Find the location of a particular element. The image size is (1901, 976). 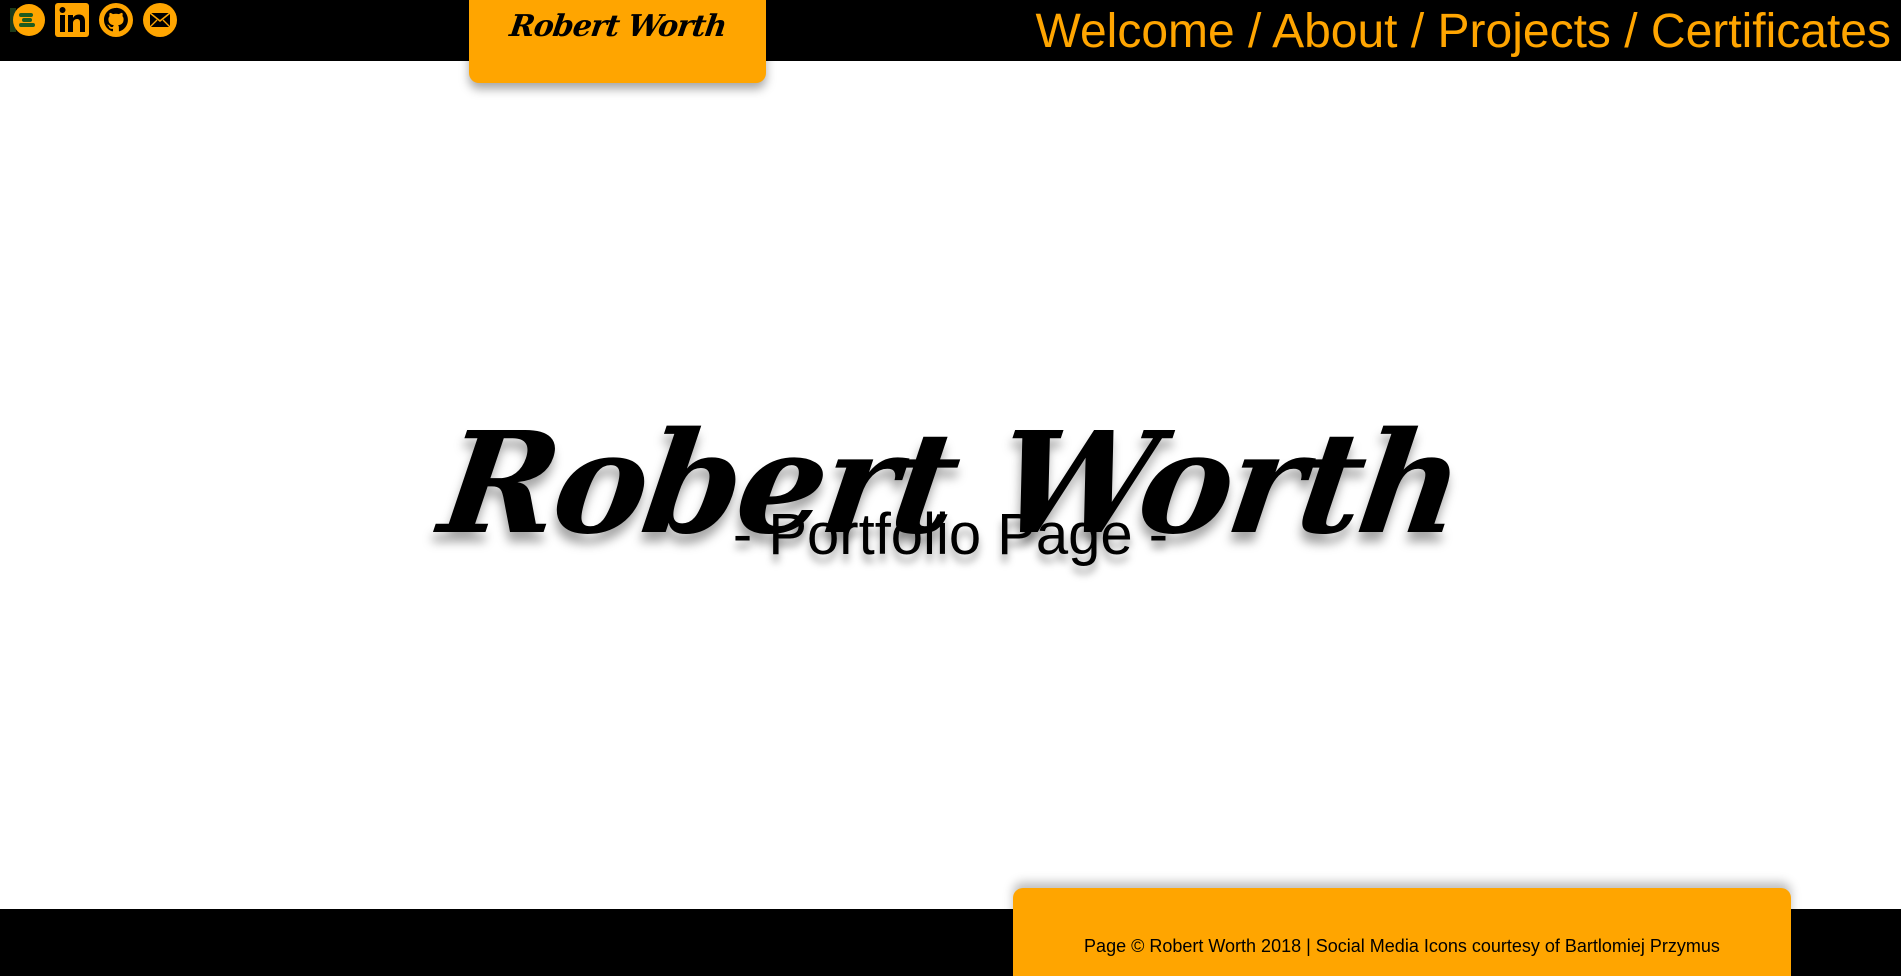

freecodecamp-icon is located at coordinates (28, 20).